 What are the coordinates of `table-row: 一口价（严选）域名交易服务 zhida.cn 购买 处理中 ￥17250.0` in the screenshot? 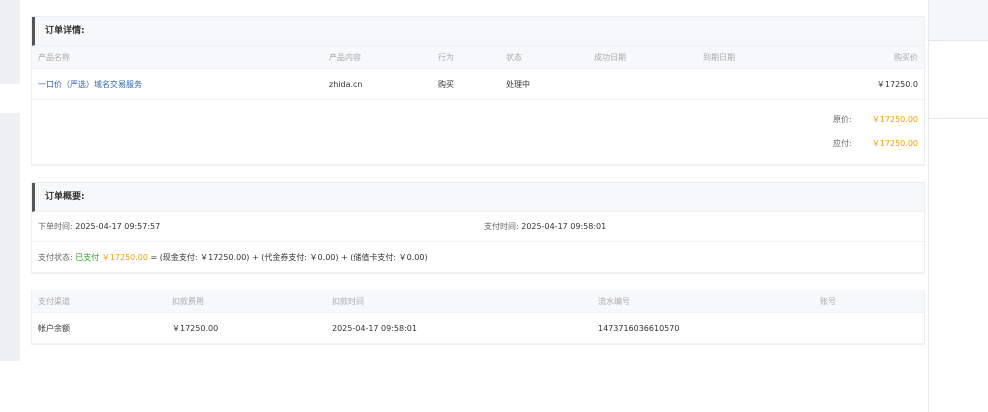 It's located at (478, 84).